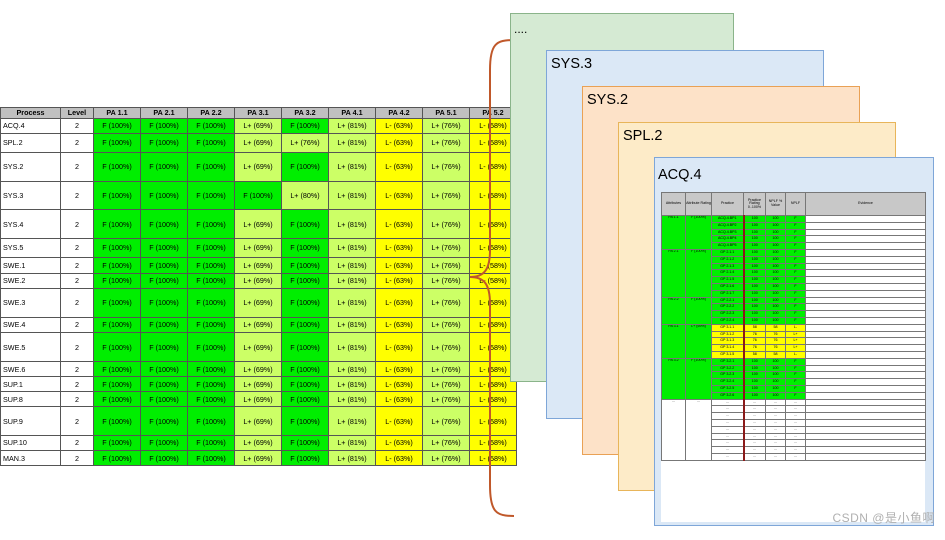 This screenshot has height=540, width=945. I want to click on nplf-cell: L+, so click(795, 341).